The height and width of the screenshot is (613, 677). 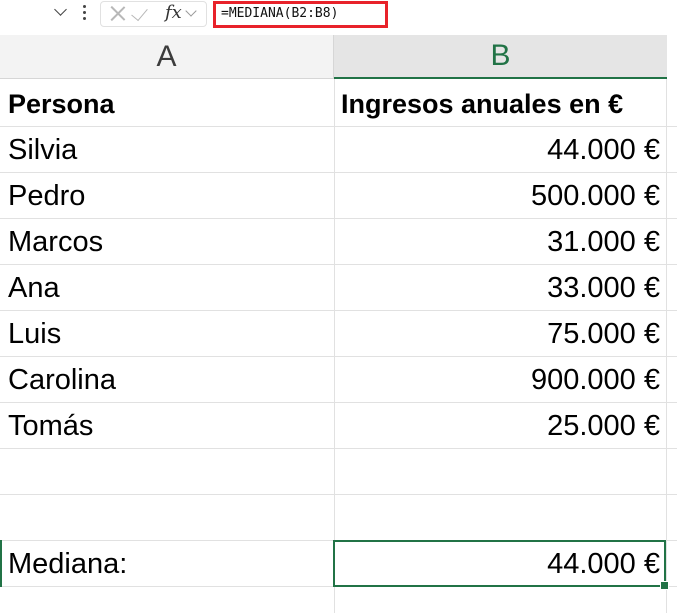 What do you see at coordinates (85, 13) in the screenshot?
I see `more-vertical-icon` at bounding box center [85, 13].